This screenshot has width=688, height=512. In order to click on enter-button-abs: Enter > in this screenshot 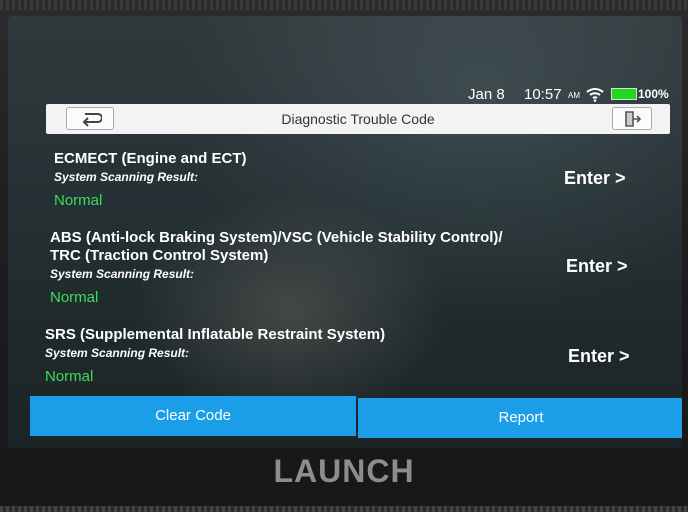, I will do `click(597, 266)`.